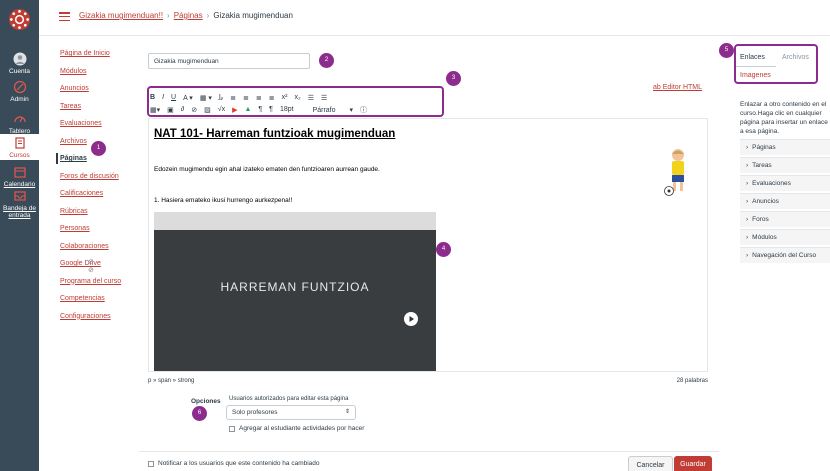  I want to click on options-label: Opciones, so click(206, 401).